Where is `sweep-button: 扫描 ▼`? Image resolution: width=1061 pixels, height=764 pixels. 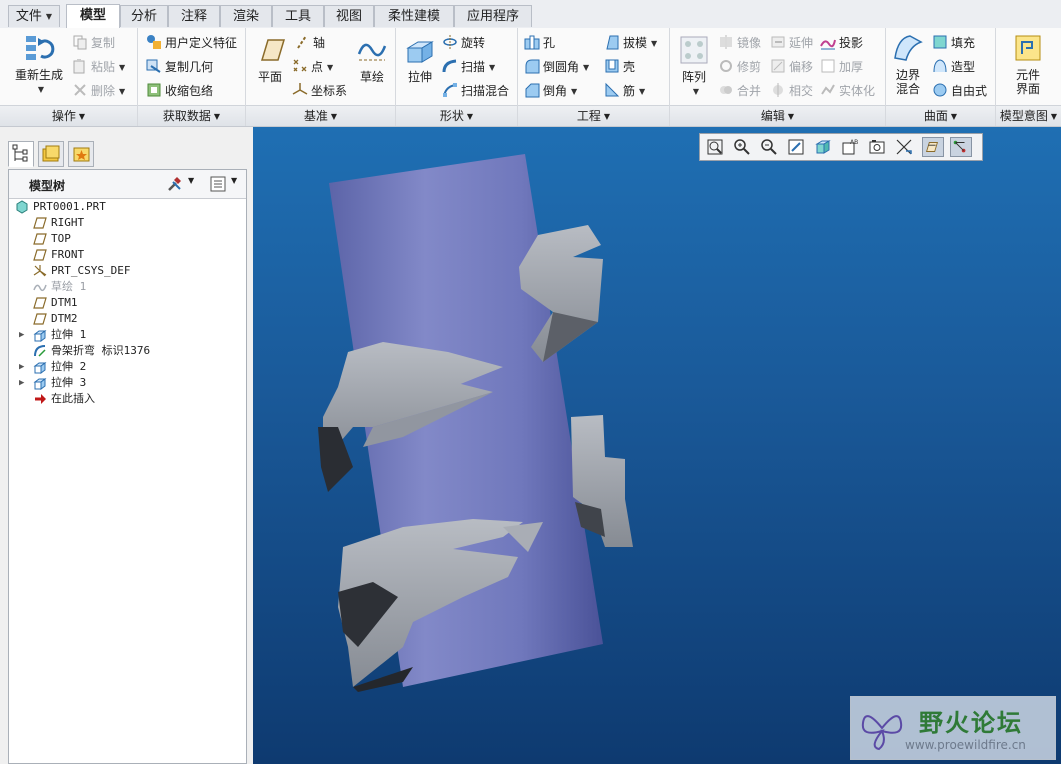
sweep-button: 扫描 ▼ is located at coordinates (468, 66).